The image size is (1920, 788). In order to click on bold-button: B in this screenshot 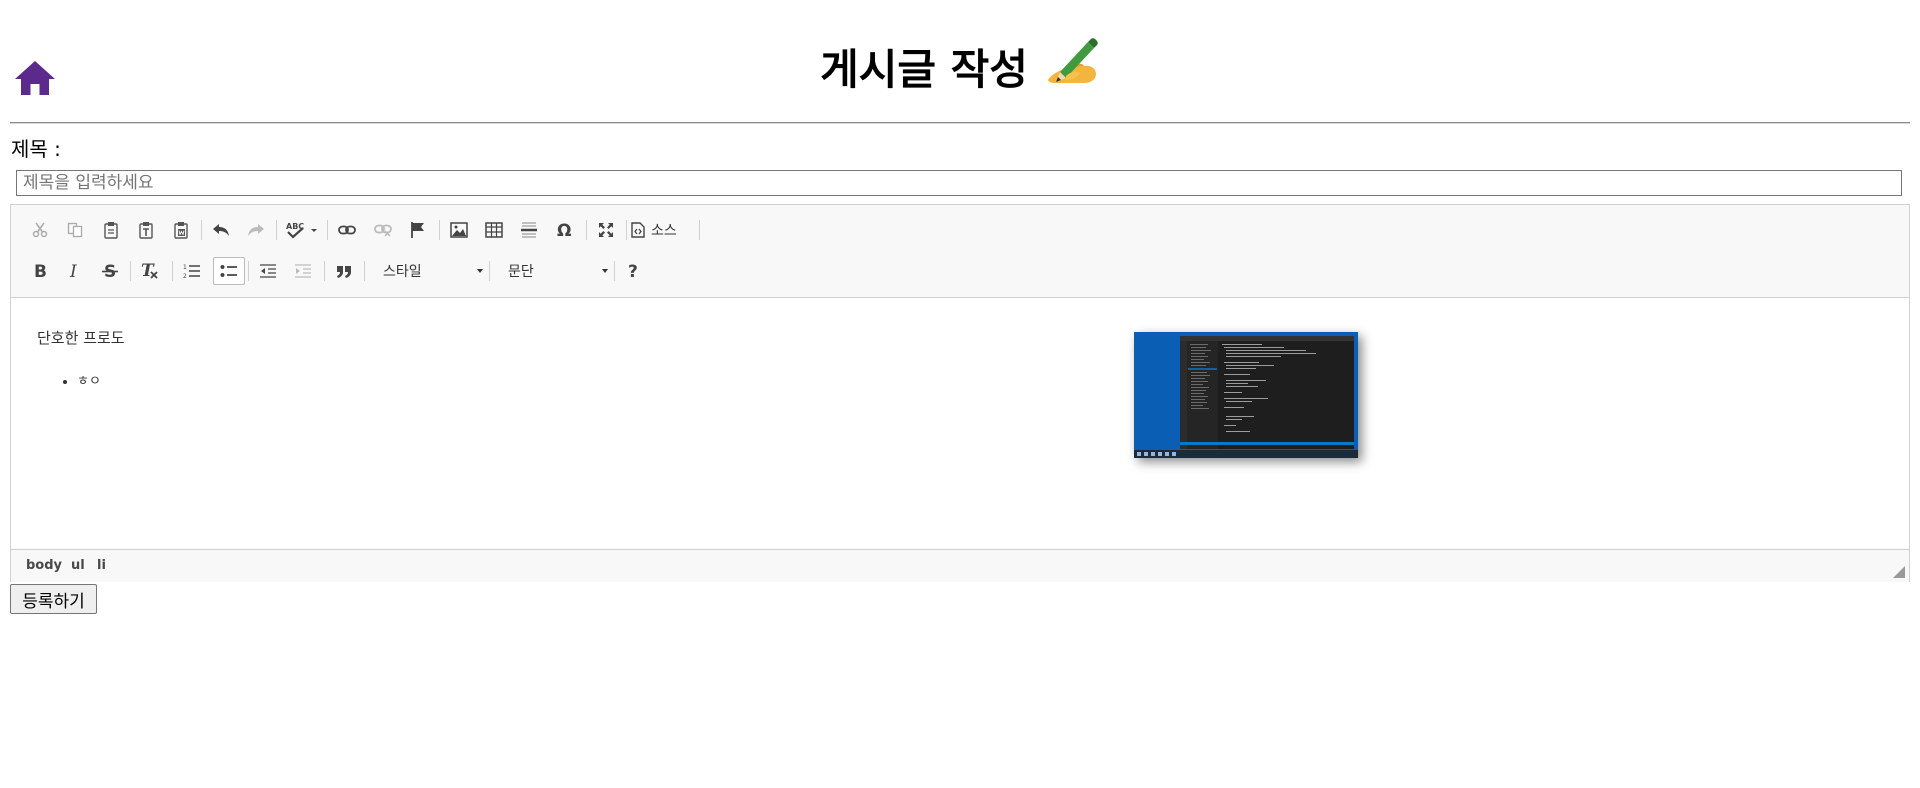, I will do `click(40, 271)`.